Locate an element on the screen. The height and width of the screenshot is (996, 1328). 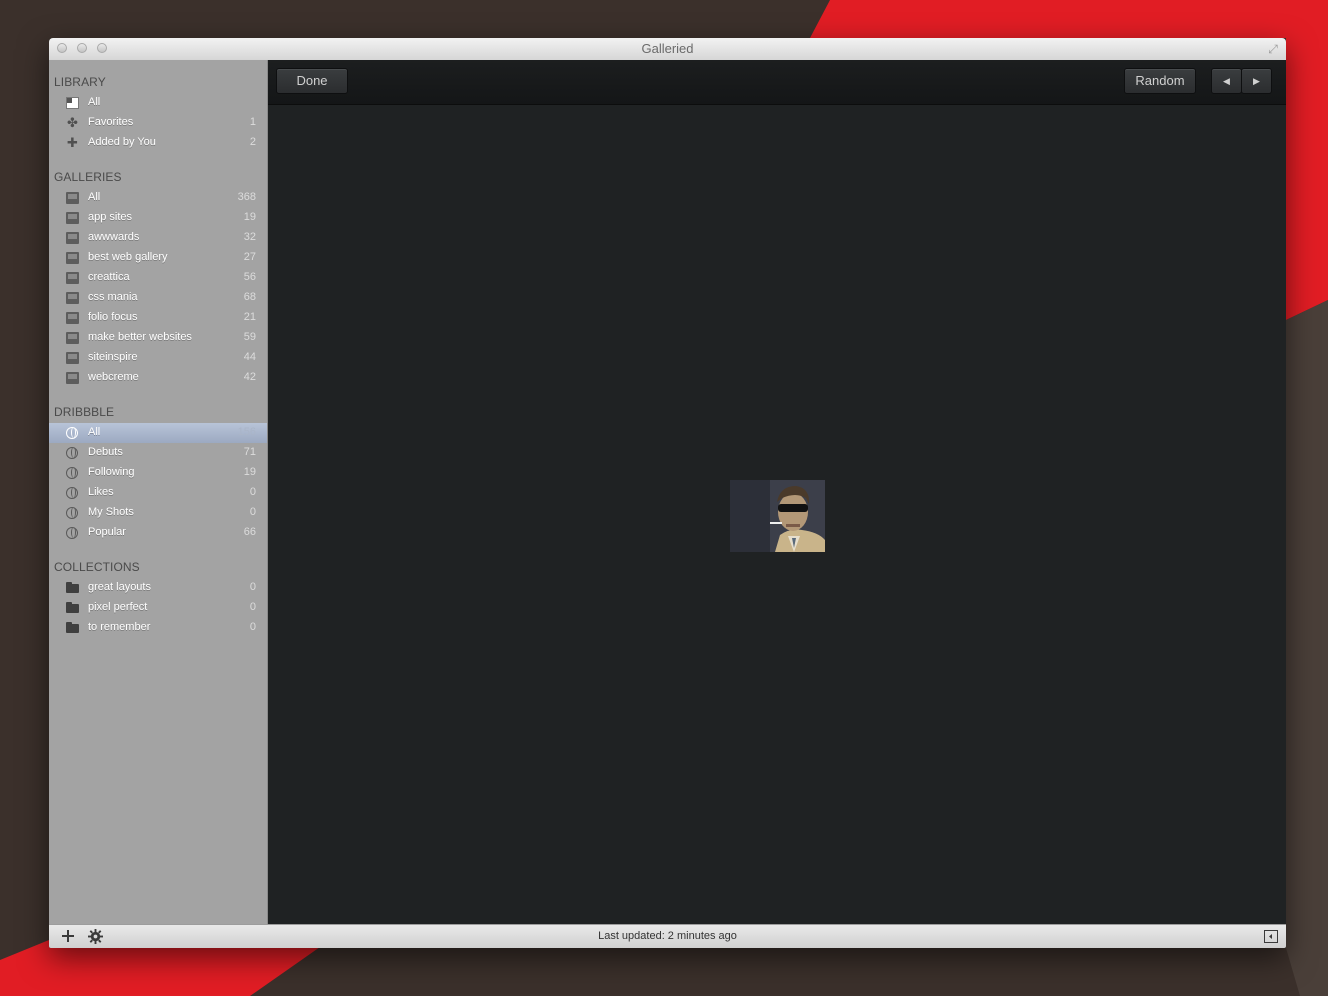
sidebar-item-popular: Popular 66 is located at coordinates (158, 533).